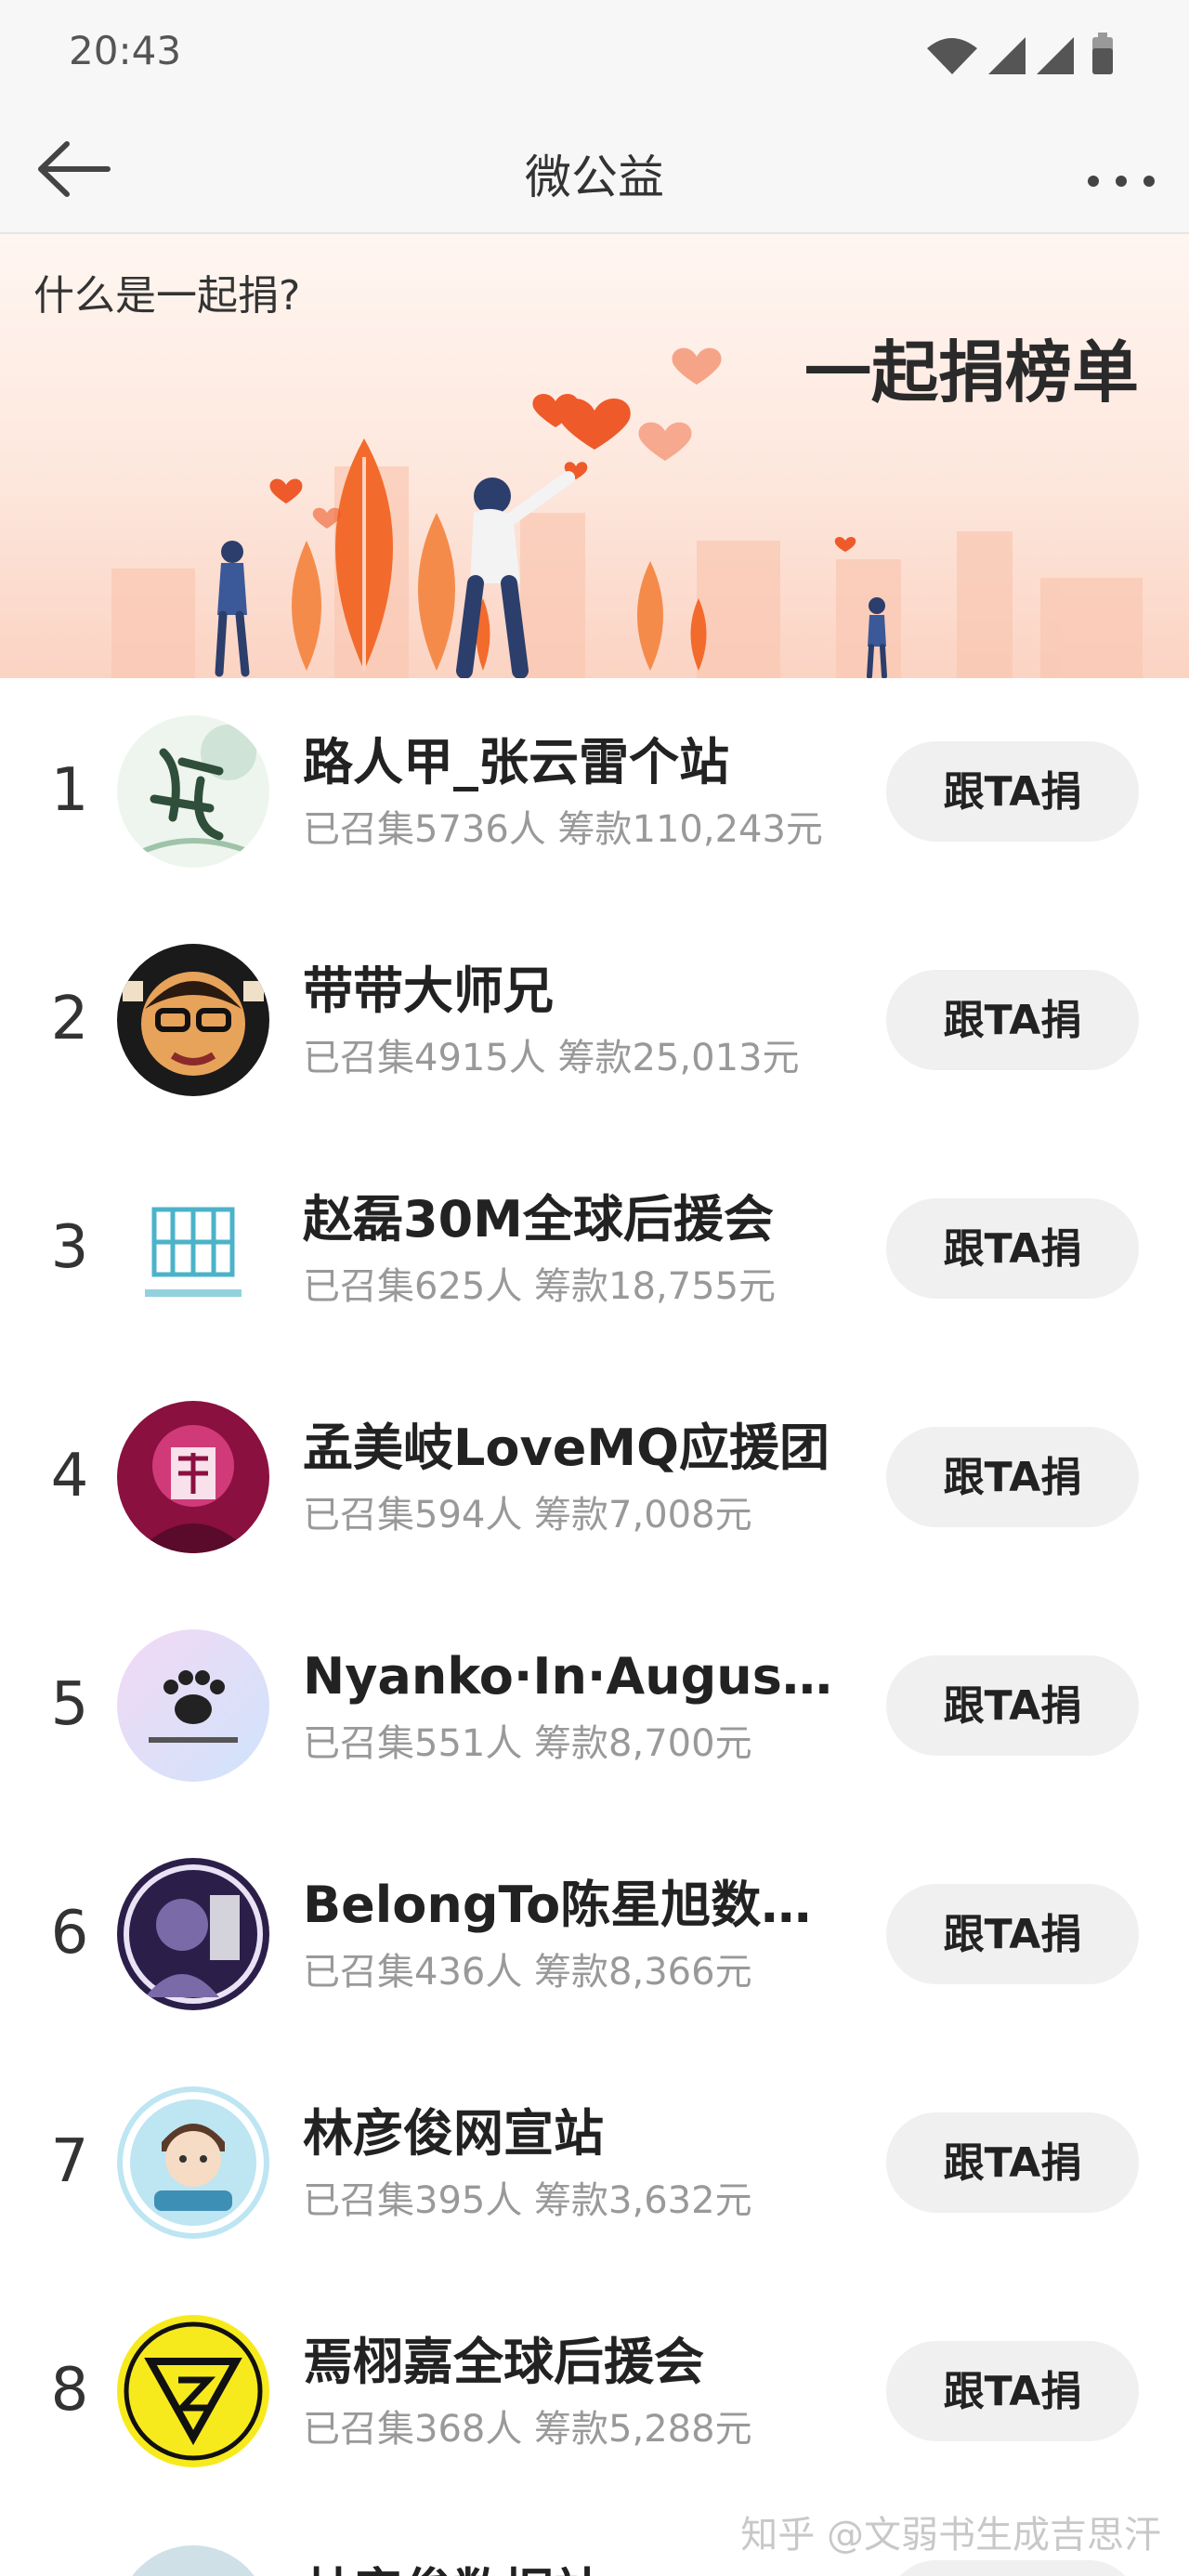  Describe the element at coordinates (516, 762) in the screenshot. I see `rank-name: 路人甲_张云雷个站` at that location.